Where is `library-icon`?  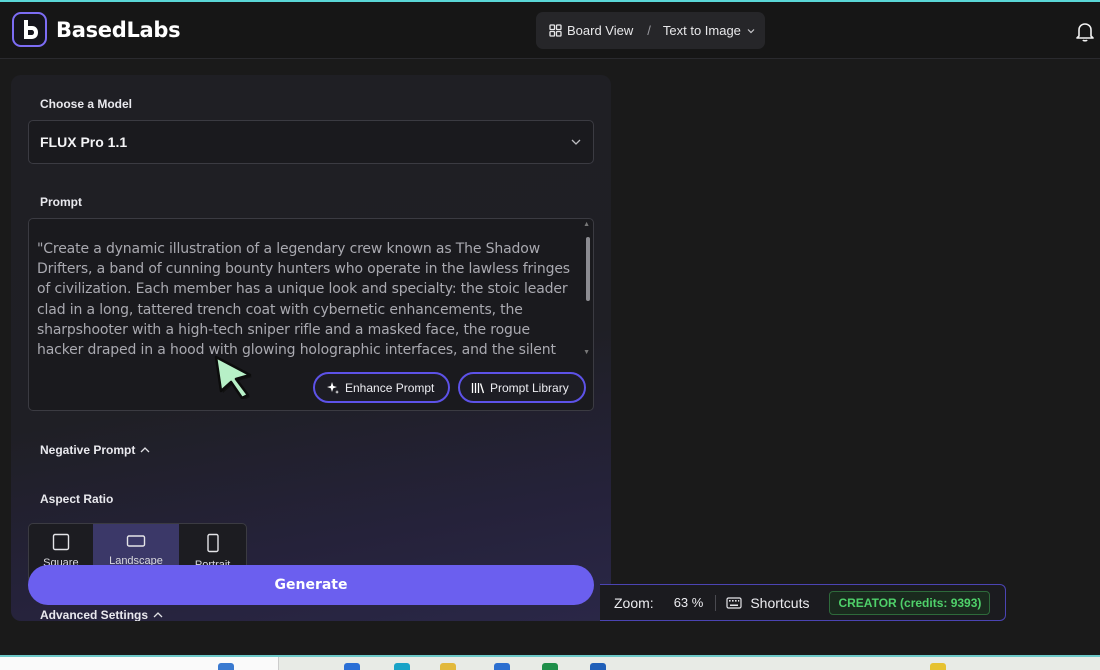 library-icon is located at coordinates (478, 387).